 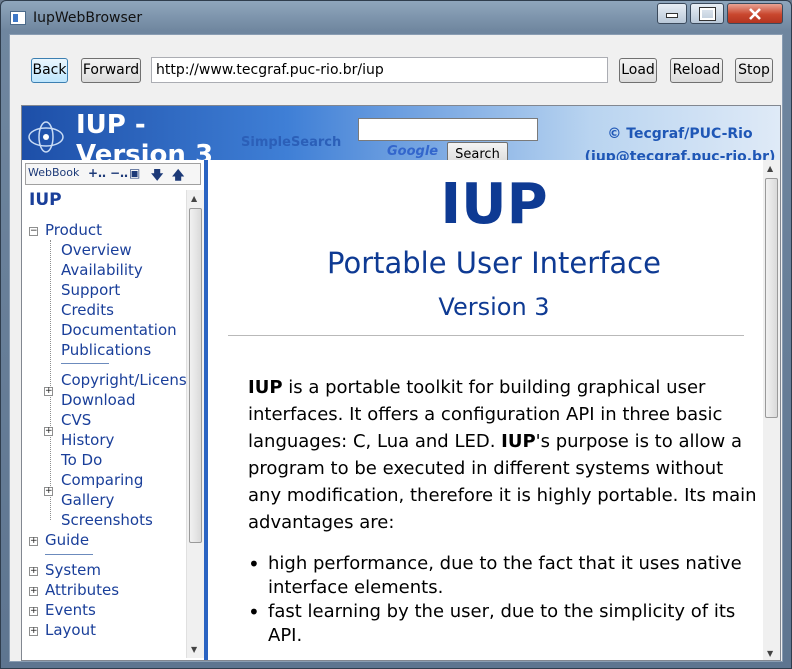 What do you see at coordinates (494, 263) in the screenshot?
I see `page-subtitle: Portable User Interface` at bounding box center [494, 263].